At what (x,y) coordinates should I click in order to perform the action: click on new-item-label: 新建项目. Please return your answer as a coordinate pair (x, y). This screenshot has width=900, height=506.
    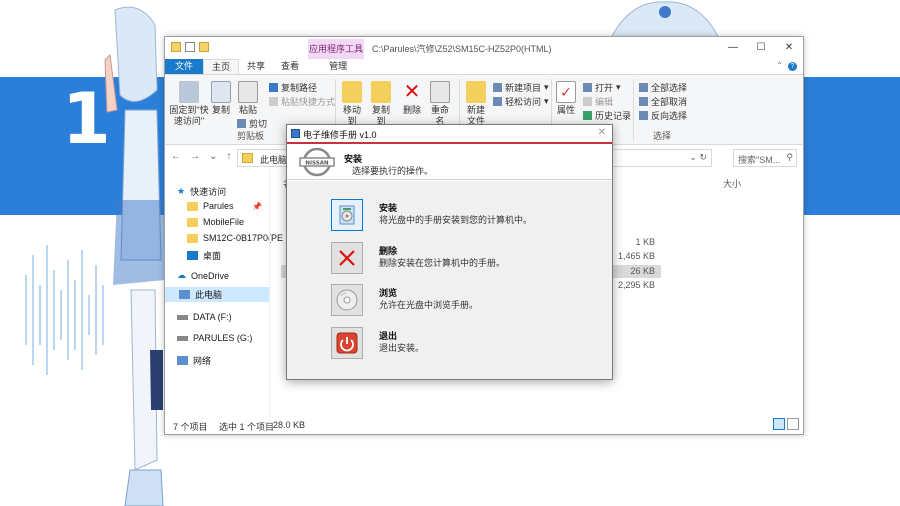
    Looking at the image, I should click on (523, 88).